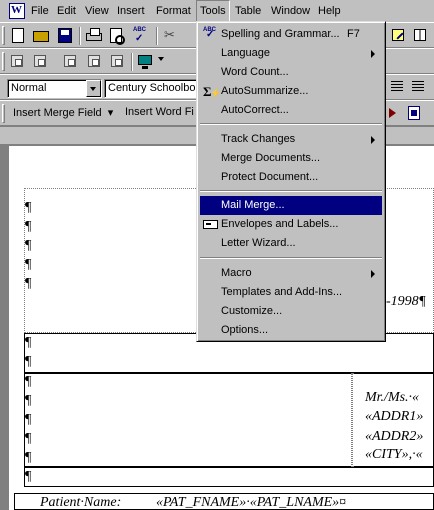  What do you see at coordinates (248, 11) in the screenshot?
I see `menu-table: Table` at bounding box center [248, 11].